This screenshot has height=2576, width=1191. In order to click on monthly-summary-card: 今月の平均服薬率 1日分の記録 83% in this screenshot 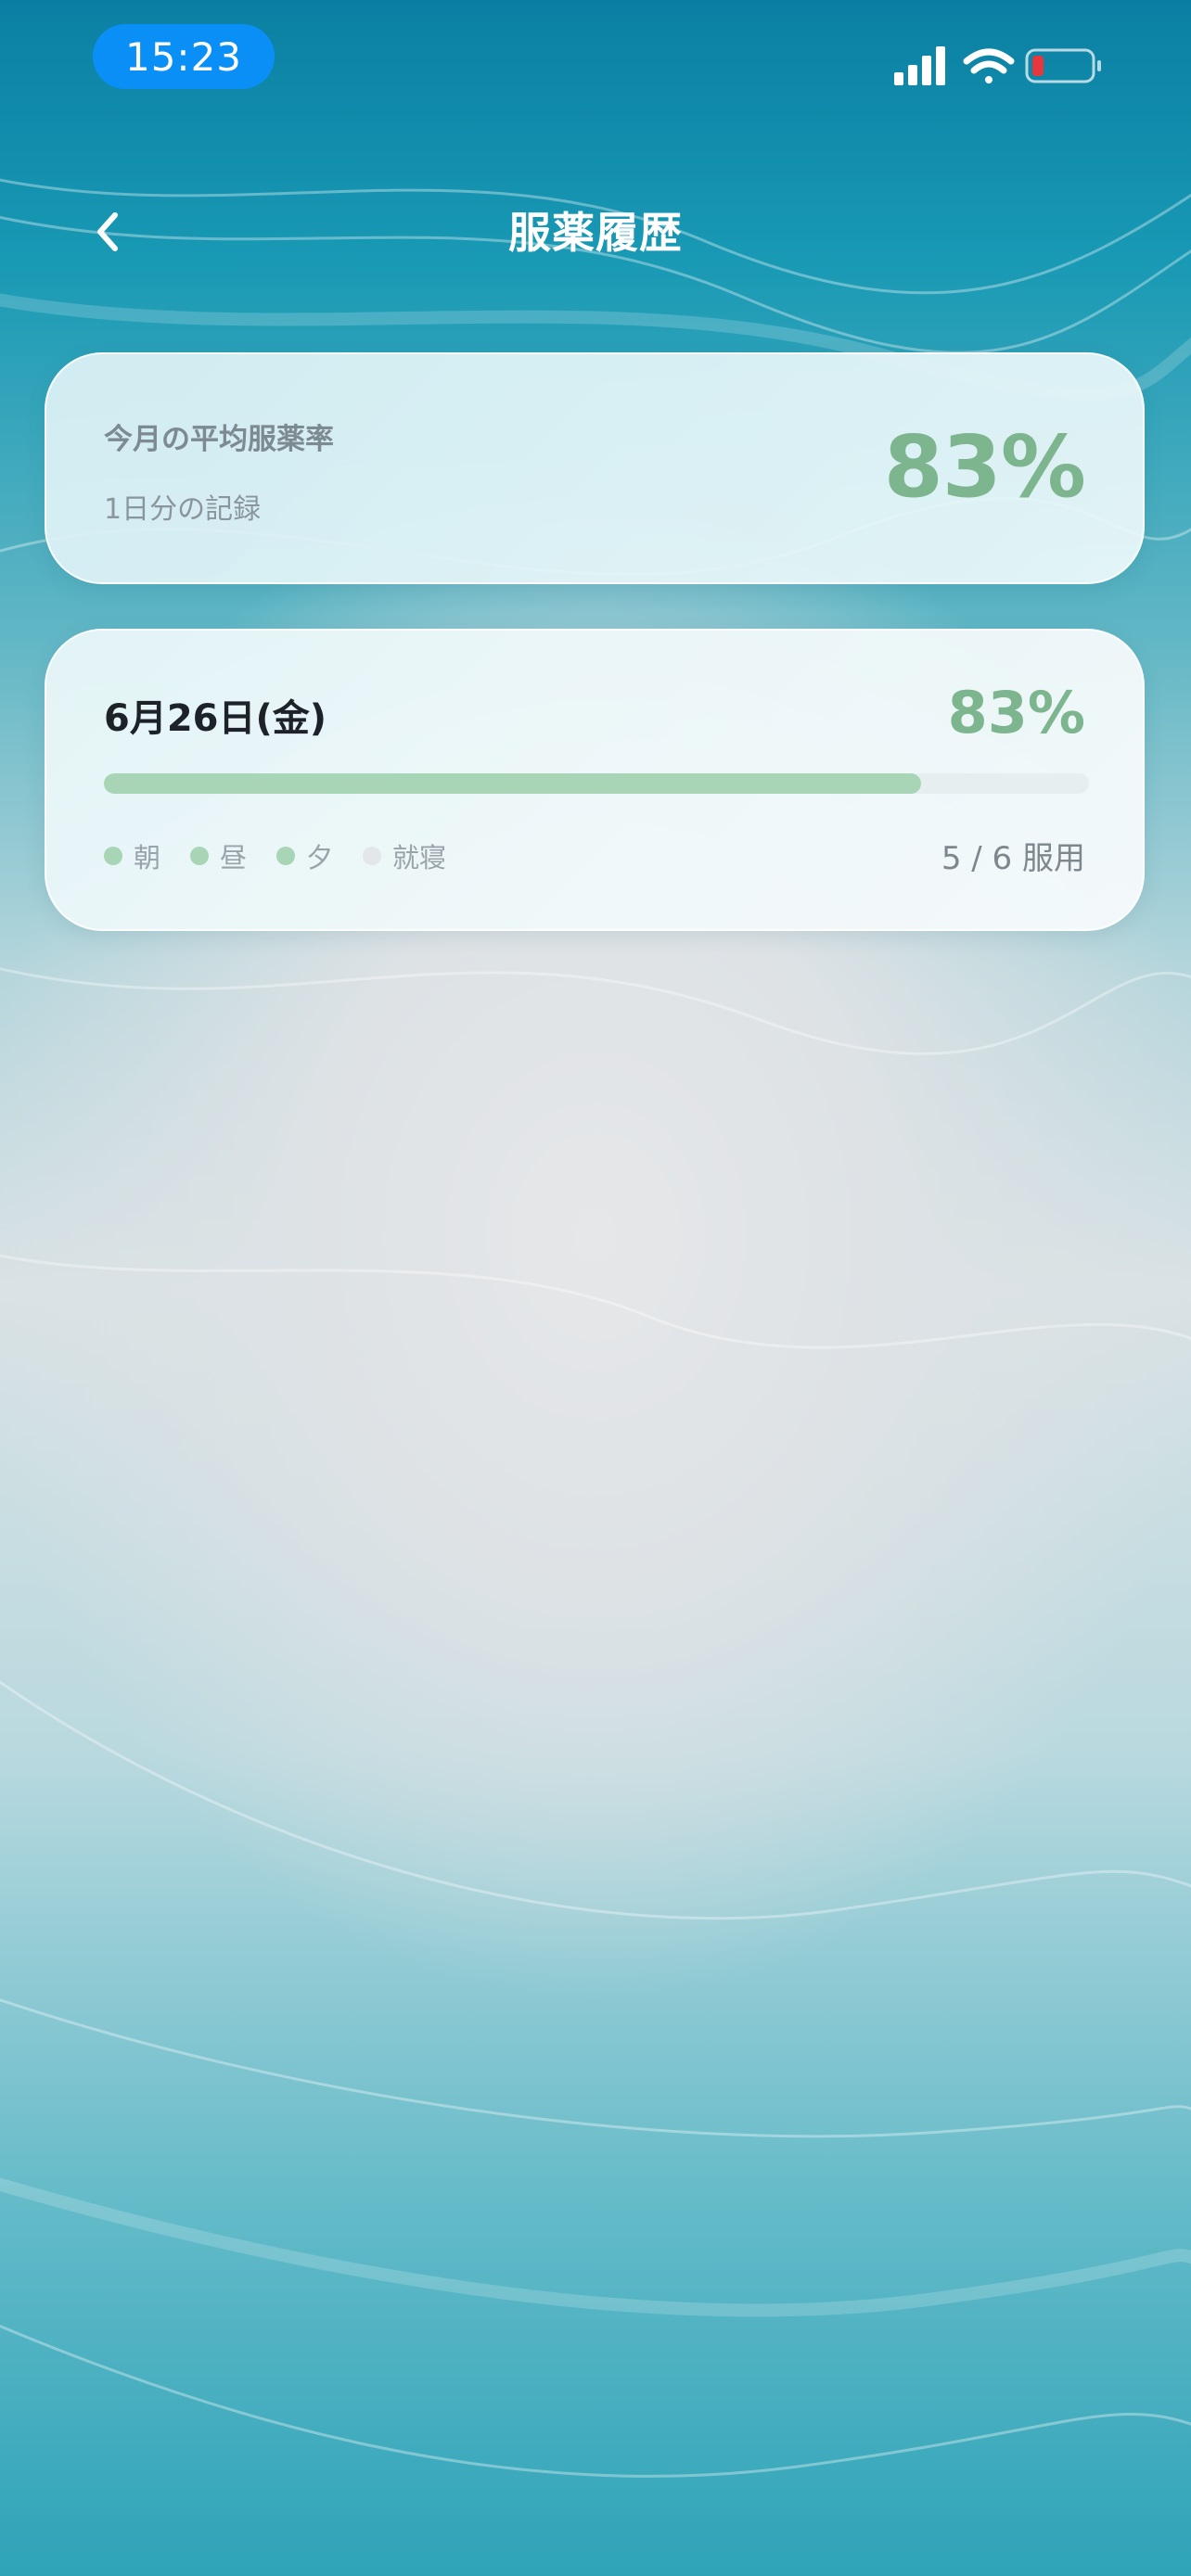, I will do `click(595, 468)`.